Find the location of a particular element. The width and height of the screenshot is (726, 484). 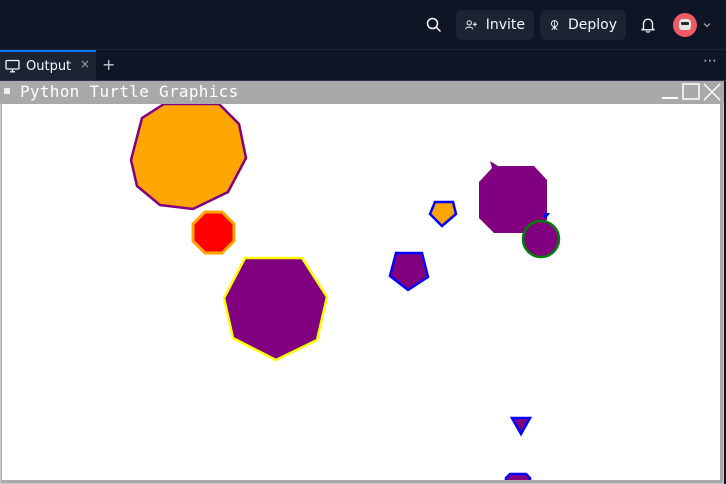

purple-triangle is located at coordinates (521, 426).